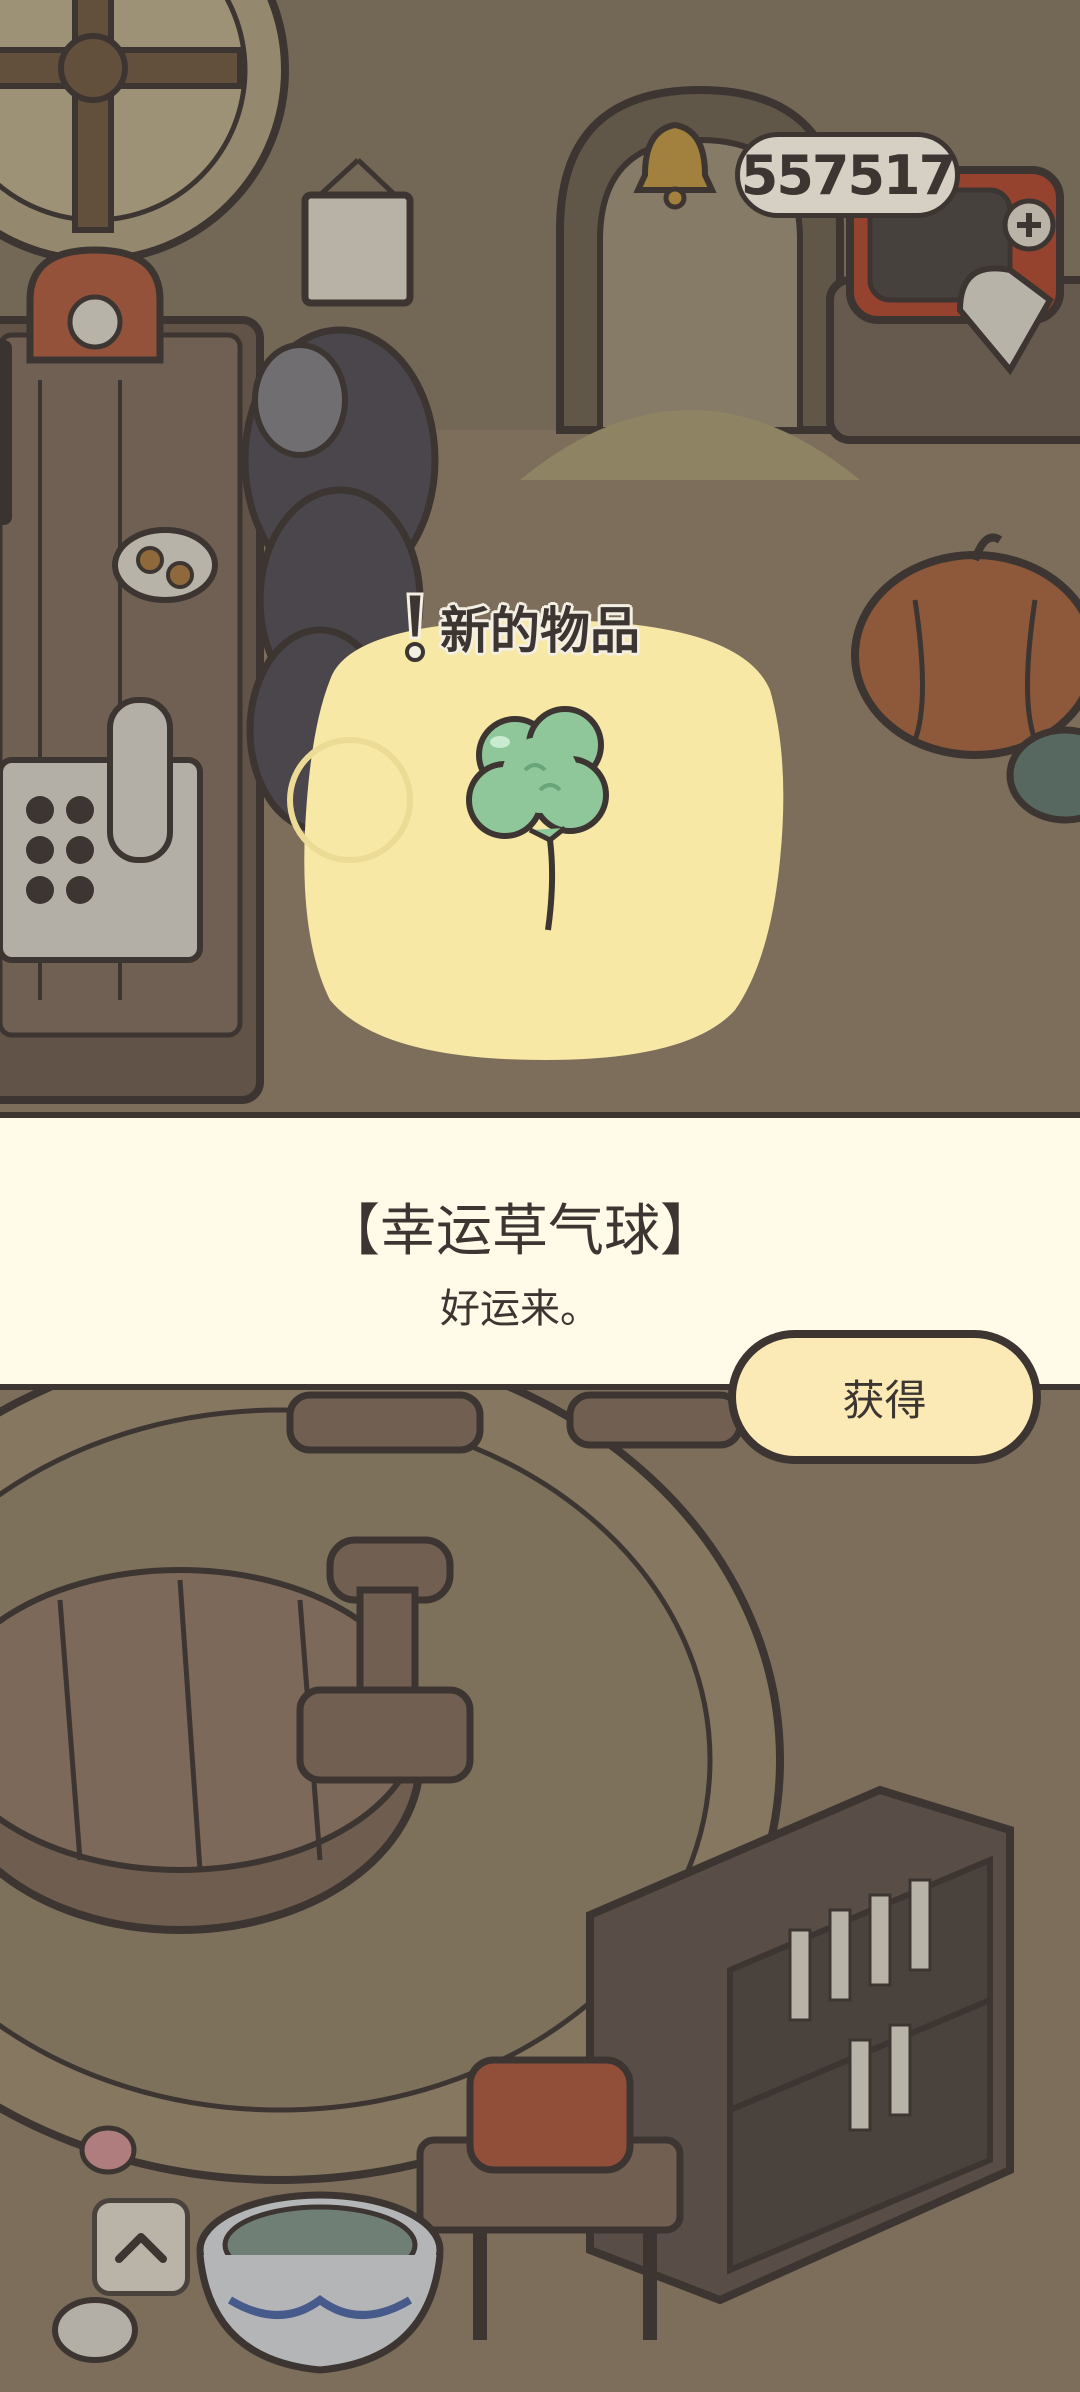 The width and height of the screenshot is (1080, 2392). I want to click on new-item-title: 新的物品, so click(520, 627).